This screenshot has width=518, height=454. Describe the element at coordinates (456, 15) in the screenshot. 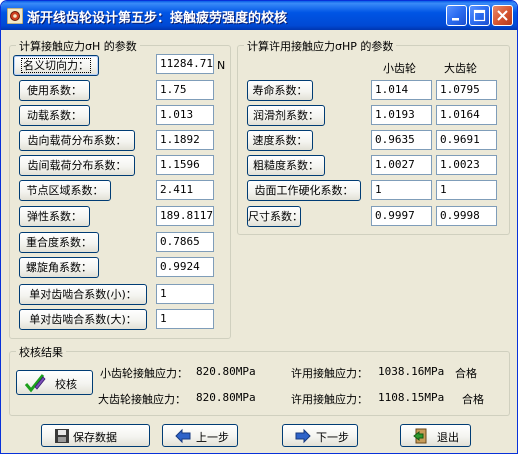

I see `minimize-button` at that location.